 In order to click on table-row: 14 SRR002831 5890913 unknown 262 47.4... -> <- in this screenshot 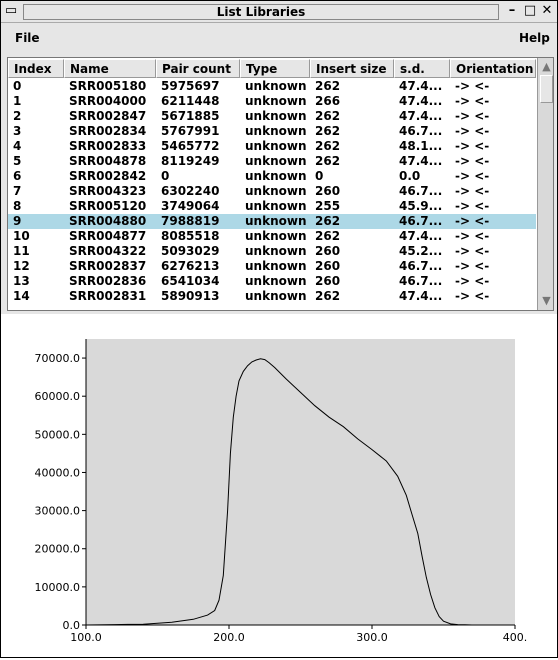, I will do `click(272, 296)`.